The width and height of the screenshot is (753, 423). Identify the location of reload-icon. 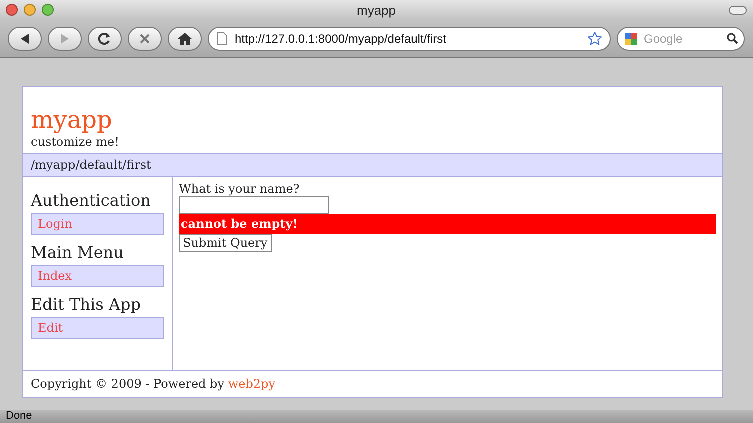
(105, 39).